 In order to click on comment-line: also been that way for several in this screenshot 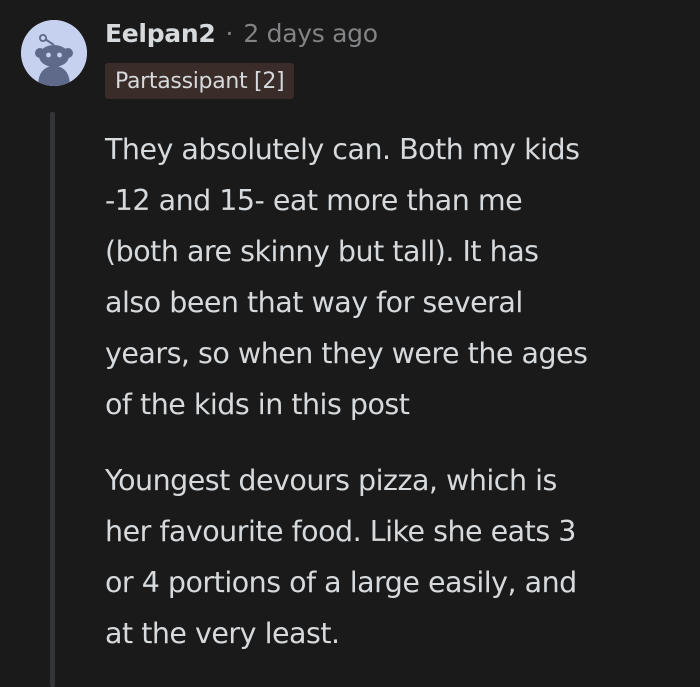, I will do `click(314, 302)`.